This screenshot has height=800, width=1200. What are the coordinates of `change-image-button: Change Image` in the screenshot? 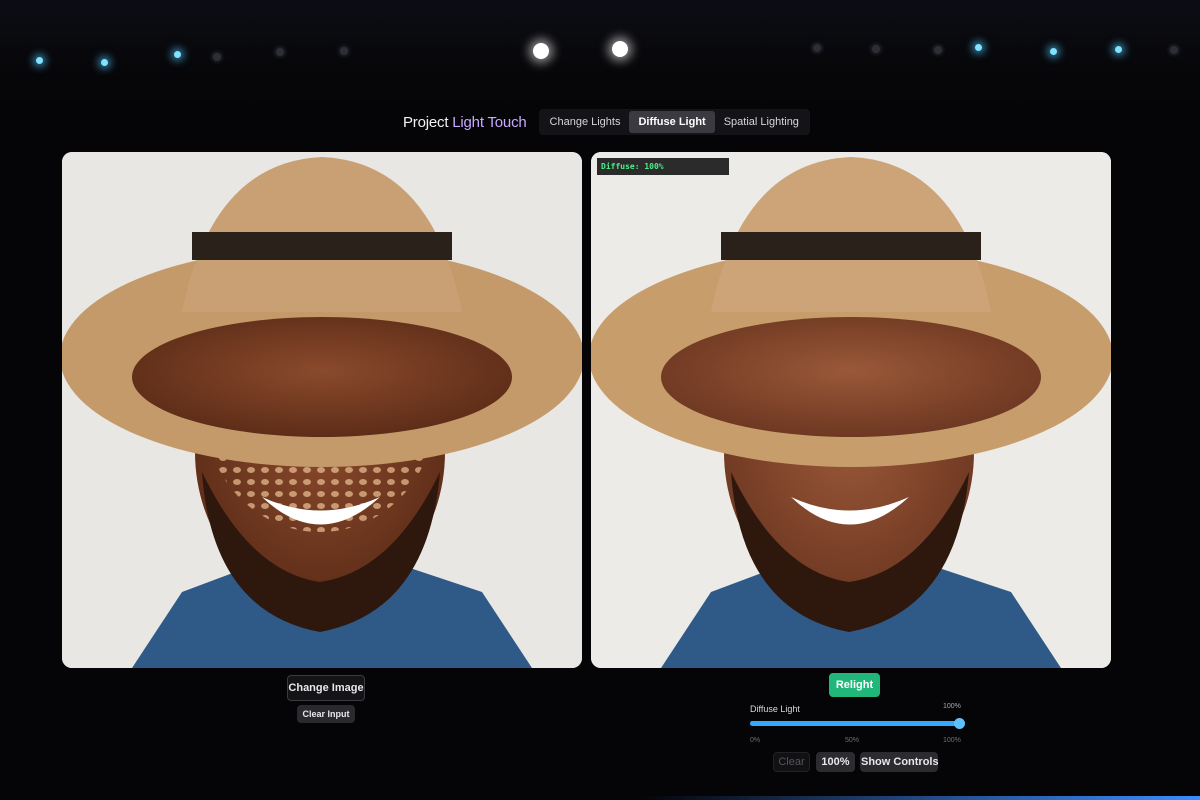 It's located at (326, 688).